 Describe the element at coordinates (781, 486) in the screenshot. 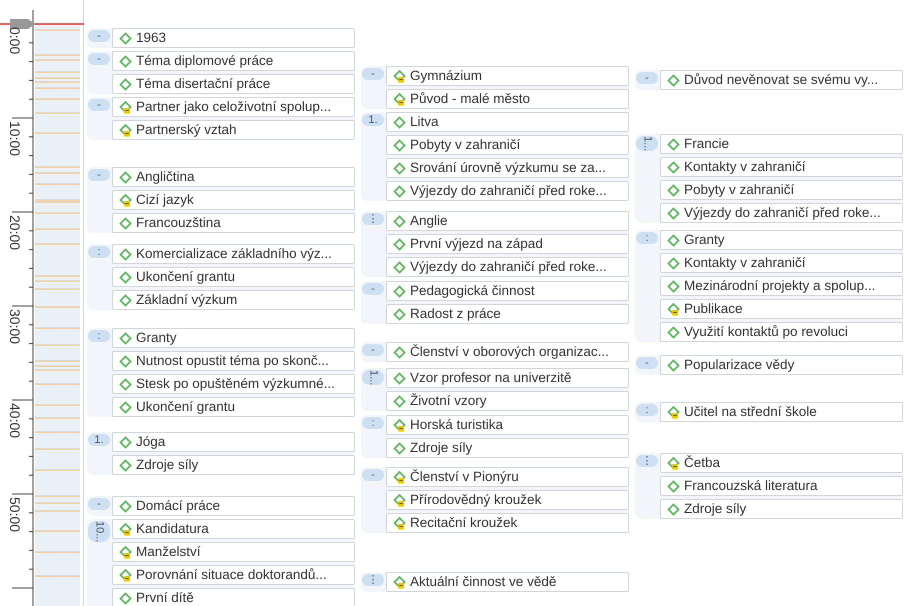

I see `code-item: Francouzská literatura` at that location.